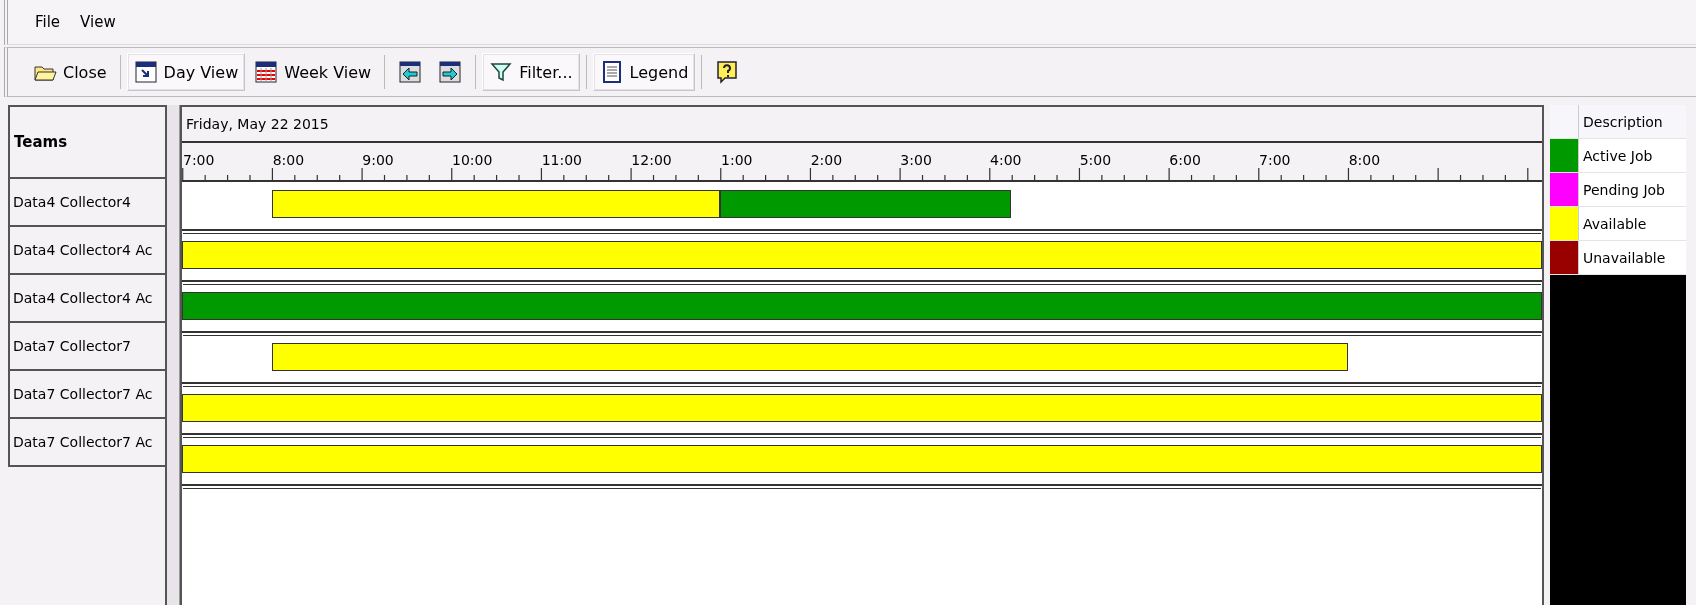  Describe the element at coordinates (651, 160) in the screenshot. I see `hour-label: 12:00` at that location.